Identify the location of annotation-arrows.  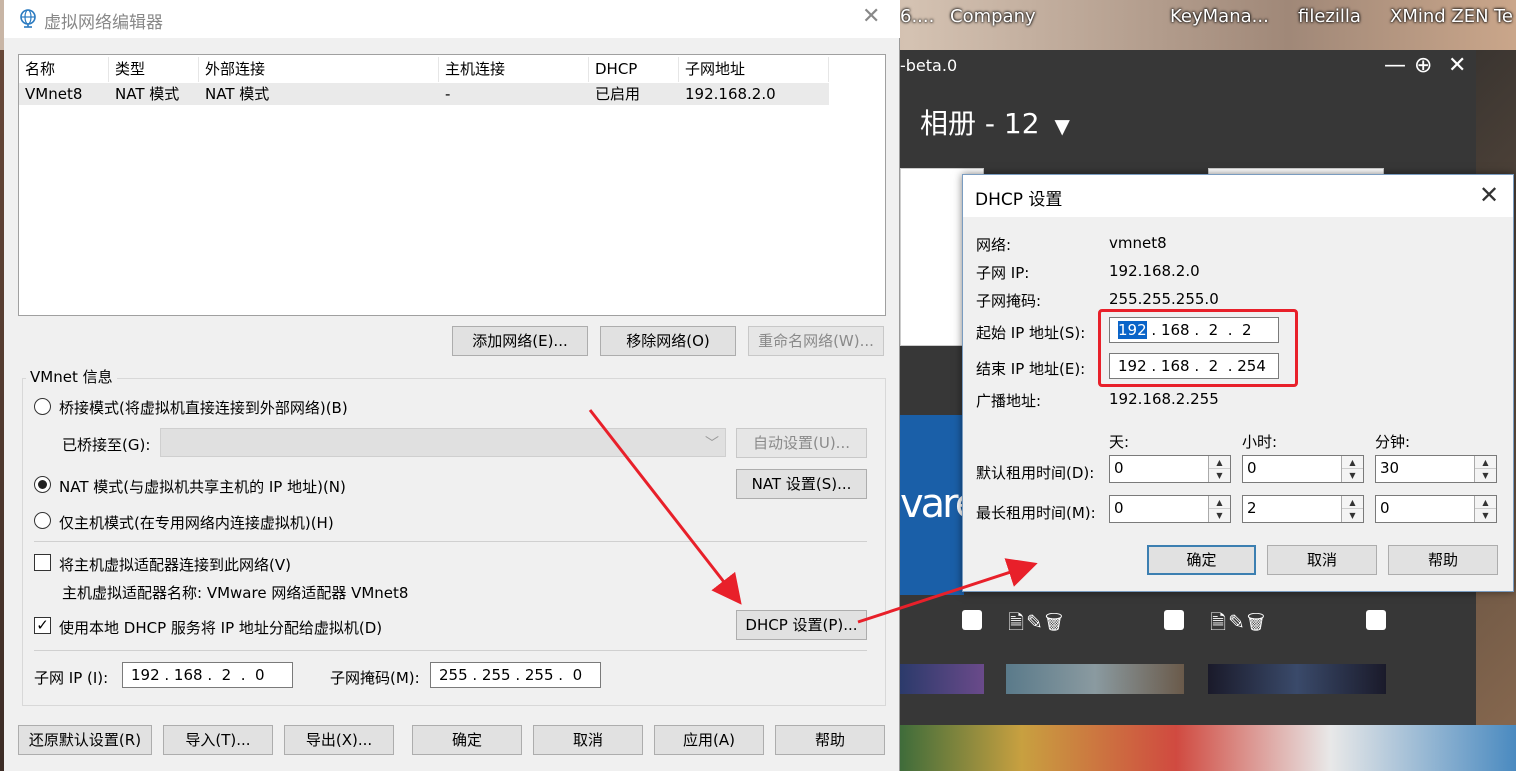
(813, 516).